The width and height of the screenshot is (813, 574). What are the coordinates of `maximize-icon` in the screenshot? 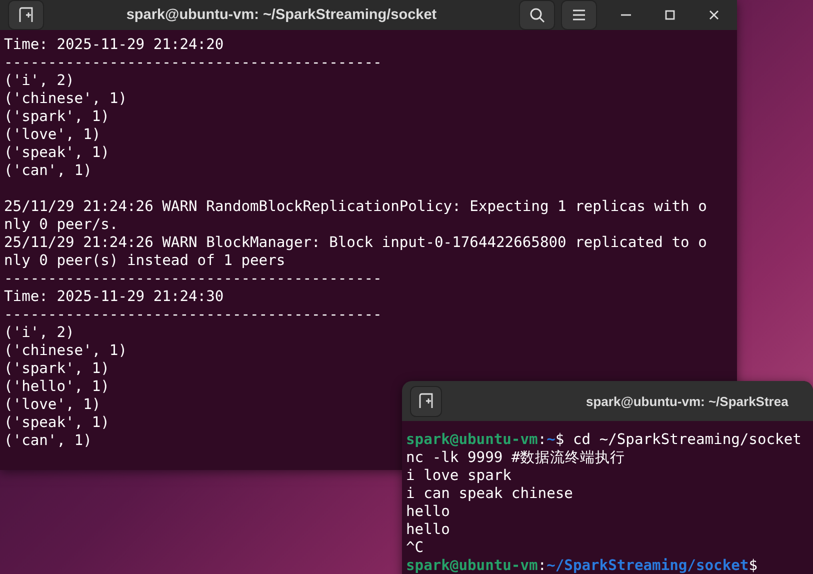 It's located at (670, 15).